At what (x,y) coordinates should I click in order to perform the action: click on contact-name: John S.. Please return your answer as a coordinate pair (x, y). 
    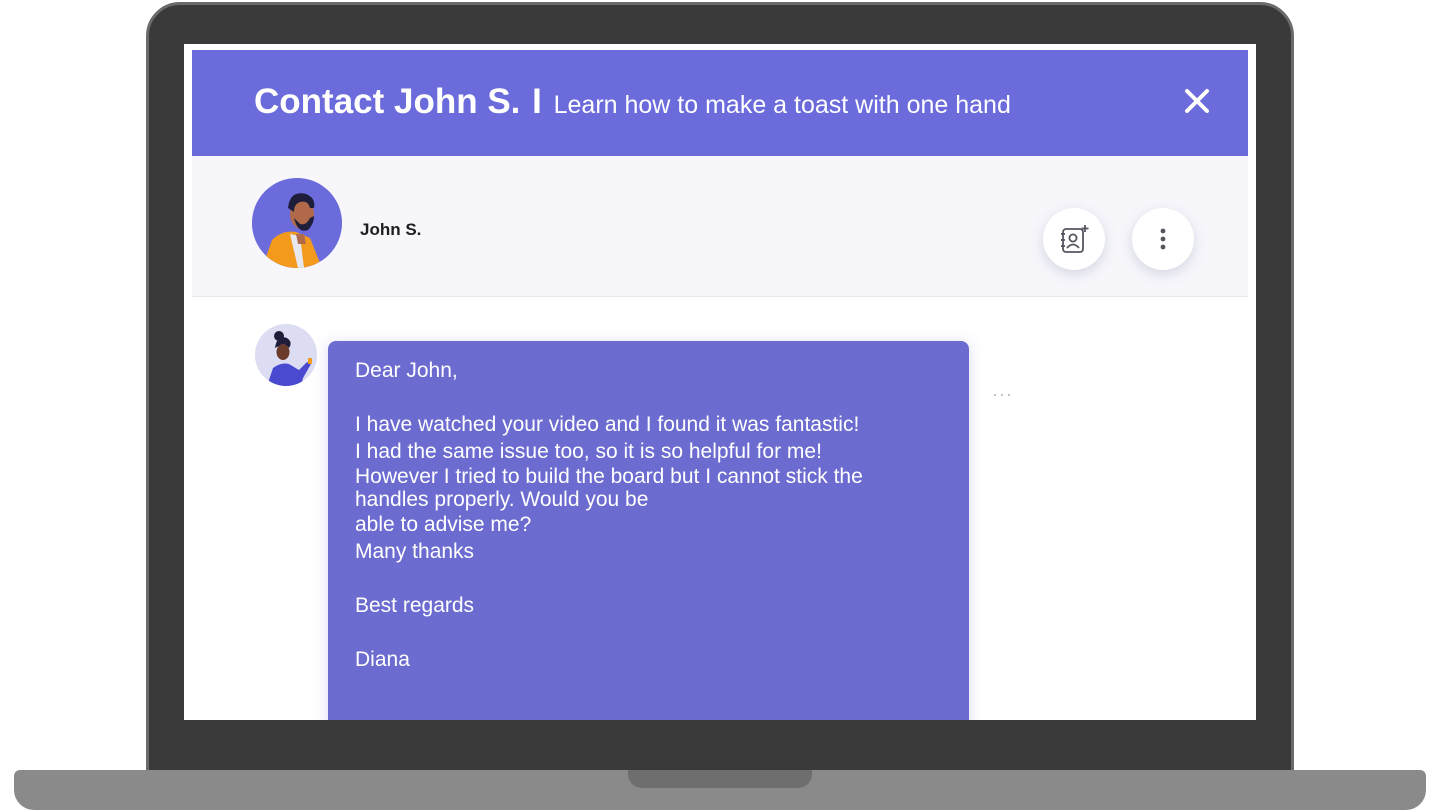
    Looking at the image, I should click on (391, 229).